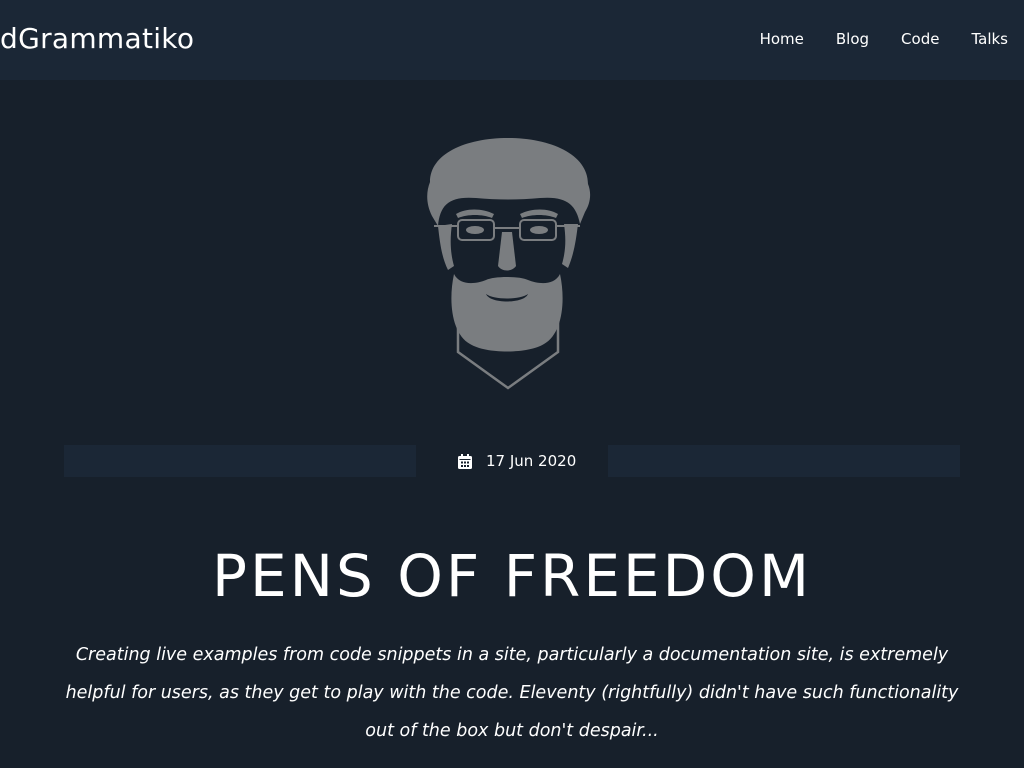 This screenshot has width=1024, height=768. I want to click on author-avatar-icon, so click(509, 264).